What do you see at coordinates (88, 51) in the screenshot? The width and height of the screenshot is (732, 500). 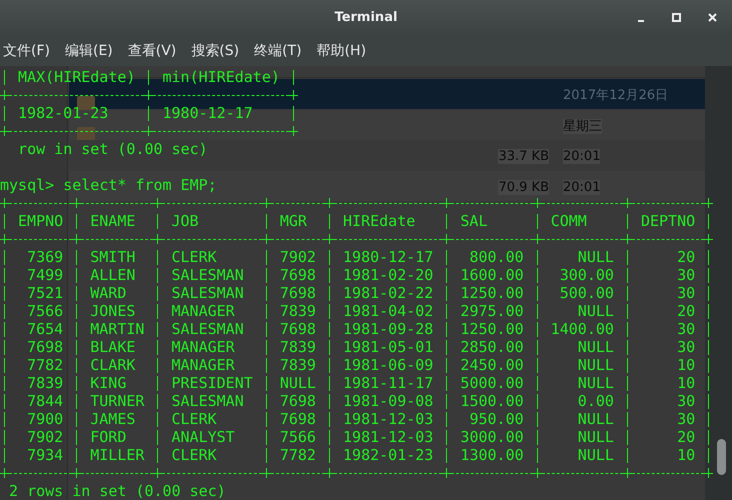 I see `menu-item: 编辑(E)` at bounding box center [88, 51].